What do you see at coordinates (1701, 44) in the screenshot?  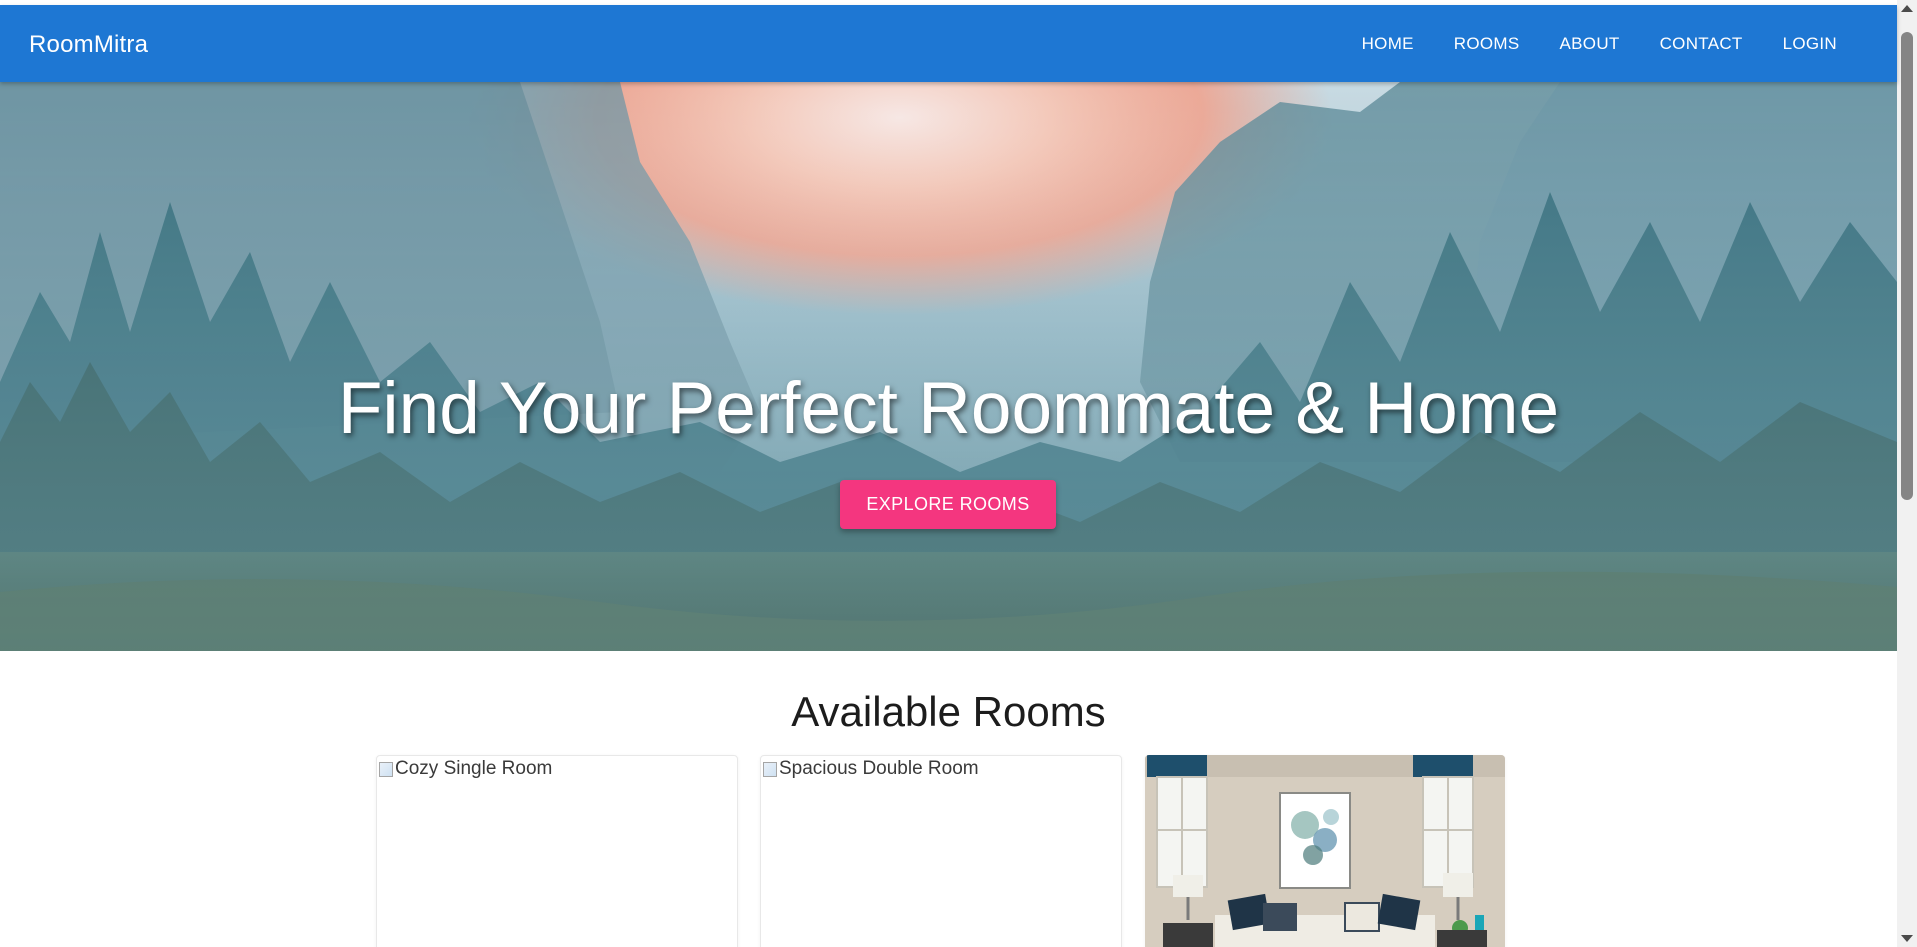 I see `nav-link-contact: CONTACT` at bounding box center [1701, 44].